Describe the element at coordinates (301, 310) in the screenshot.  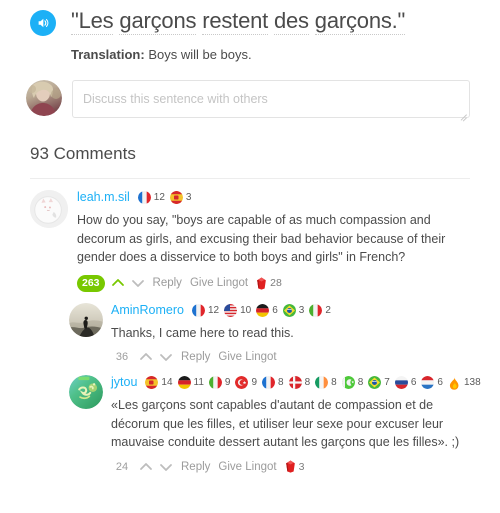
I see `language-level: 3` at that location.